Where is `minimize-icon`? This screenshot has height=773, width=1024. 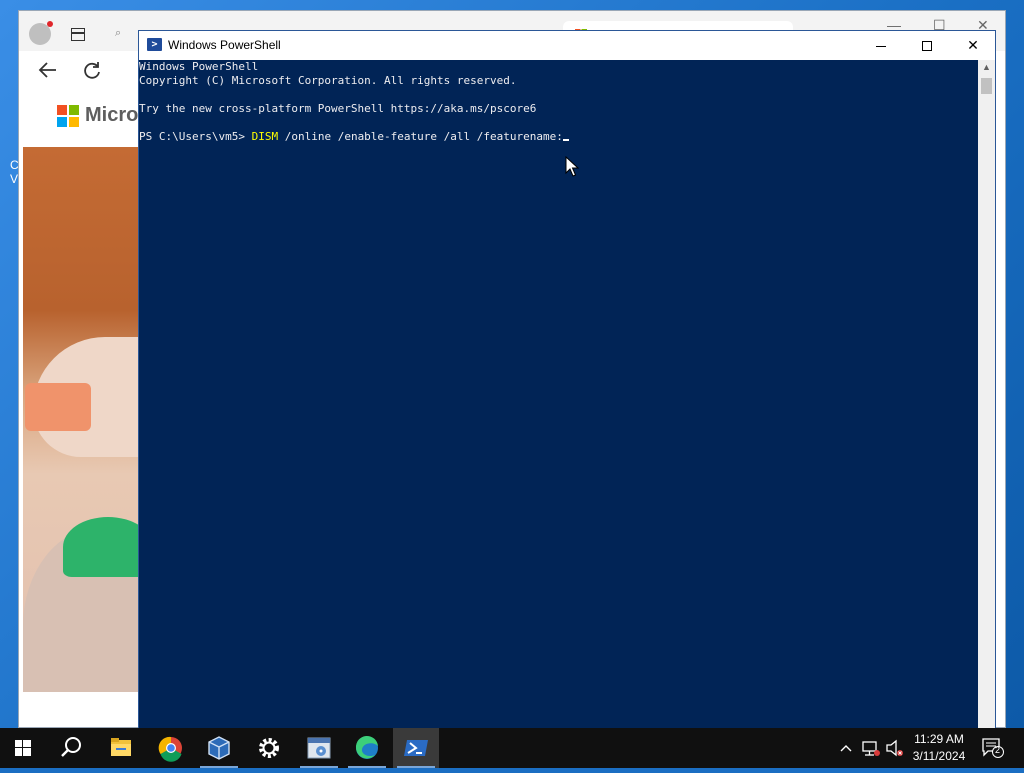
minimize-icon is located at coordinates (881, 46).